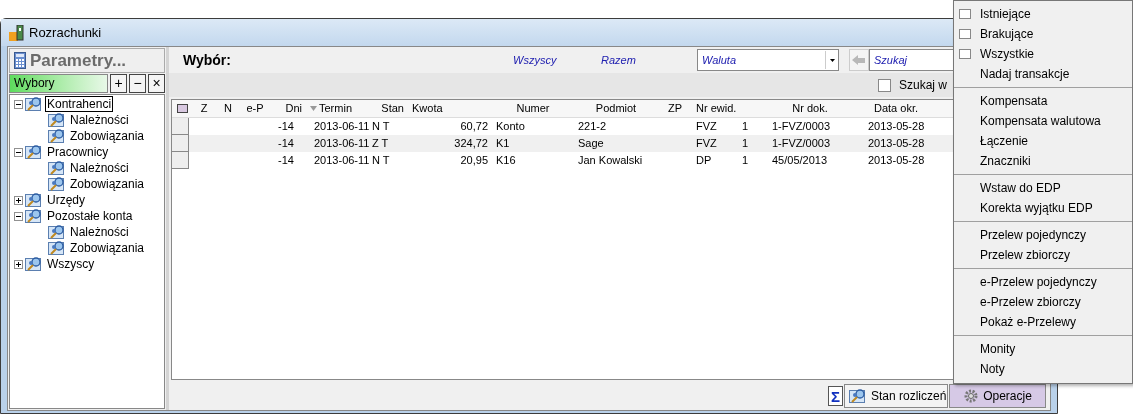 The width and height of the screenshot is (1133, 418). What do you see at coordinates (1007, 54) in the screenshot?
I see `menu-item: Wszystkie` at bounding box center [1007, 54].